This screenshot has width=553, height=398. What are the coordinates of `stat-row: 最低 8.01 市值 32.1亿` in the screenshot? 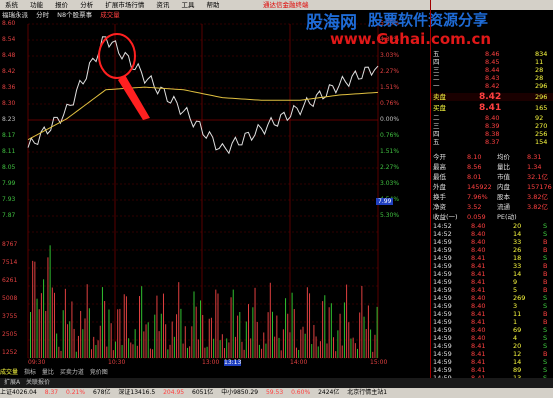 It's located at (490, 177).